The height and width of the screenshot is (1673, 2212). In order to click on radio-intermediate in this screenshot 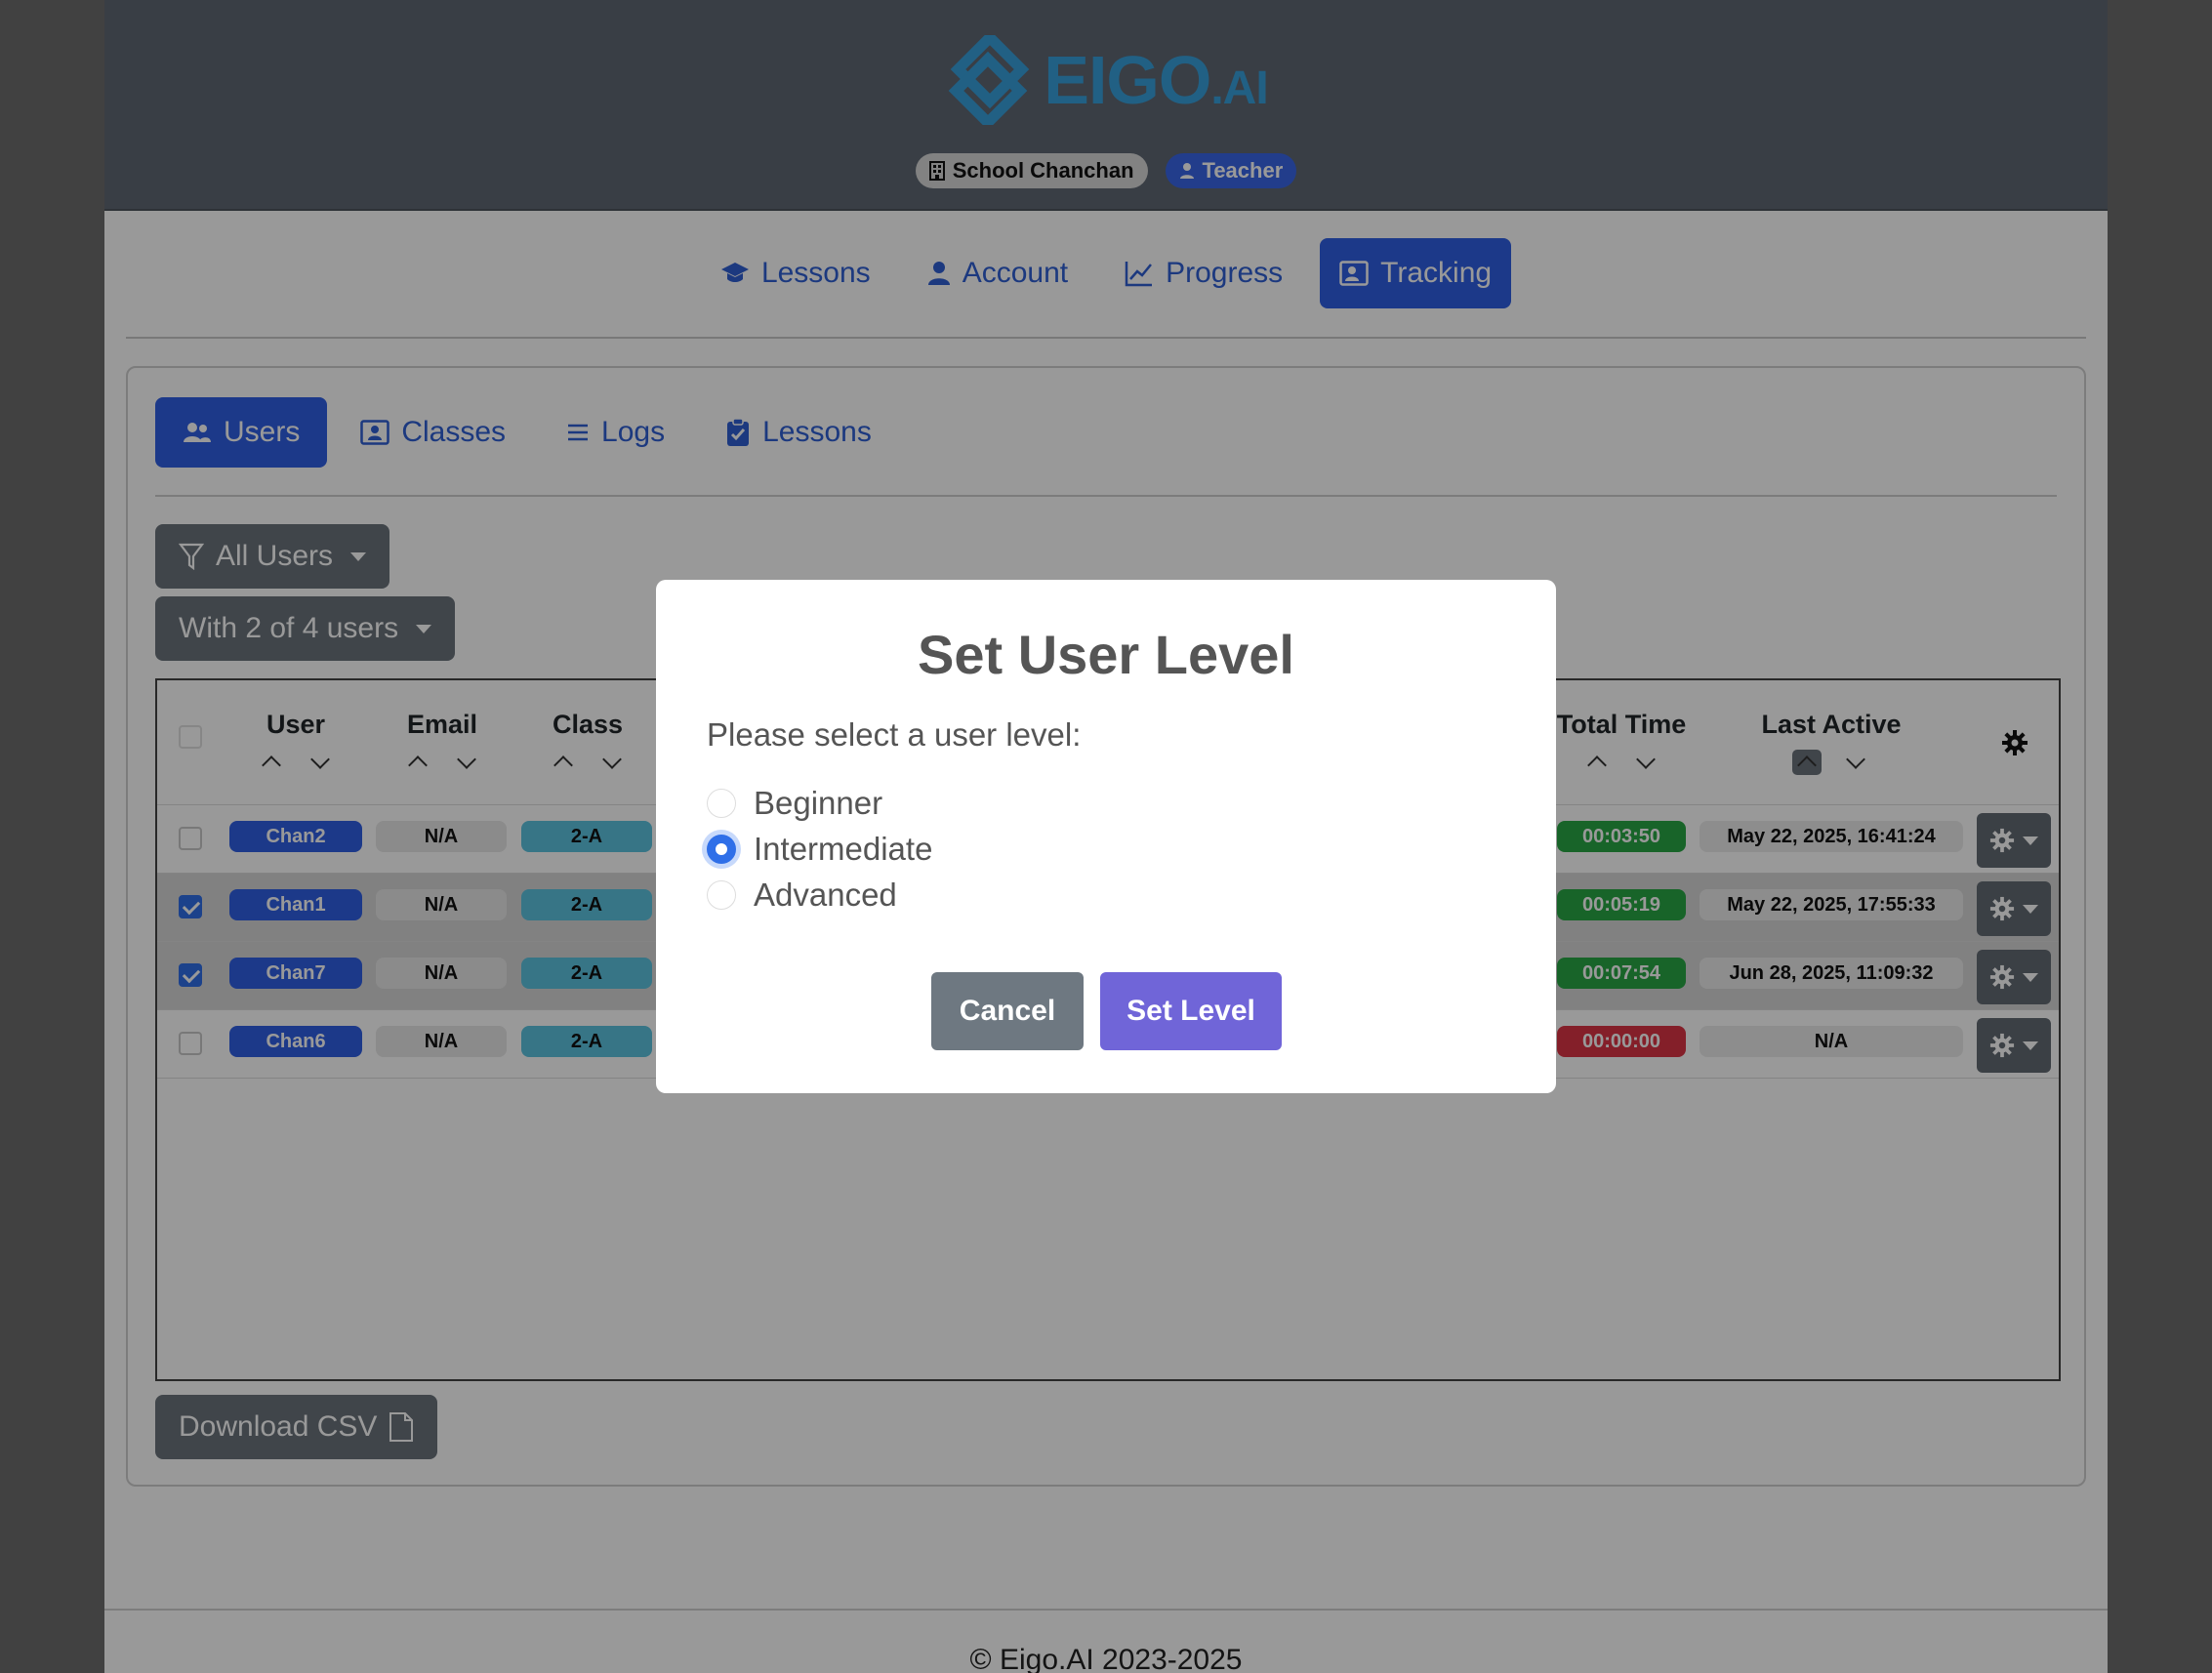, I will do `click(721, 850)`.